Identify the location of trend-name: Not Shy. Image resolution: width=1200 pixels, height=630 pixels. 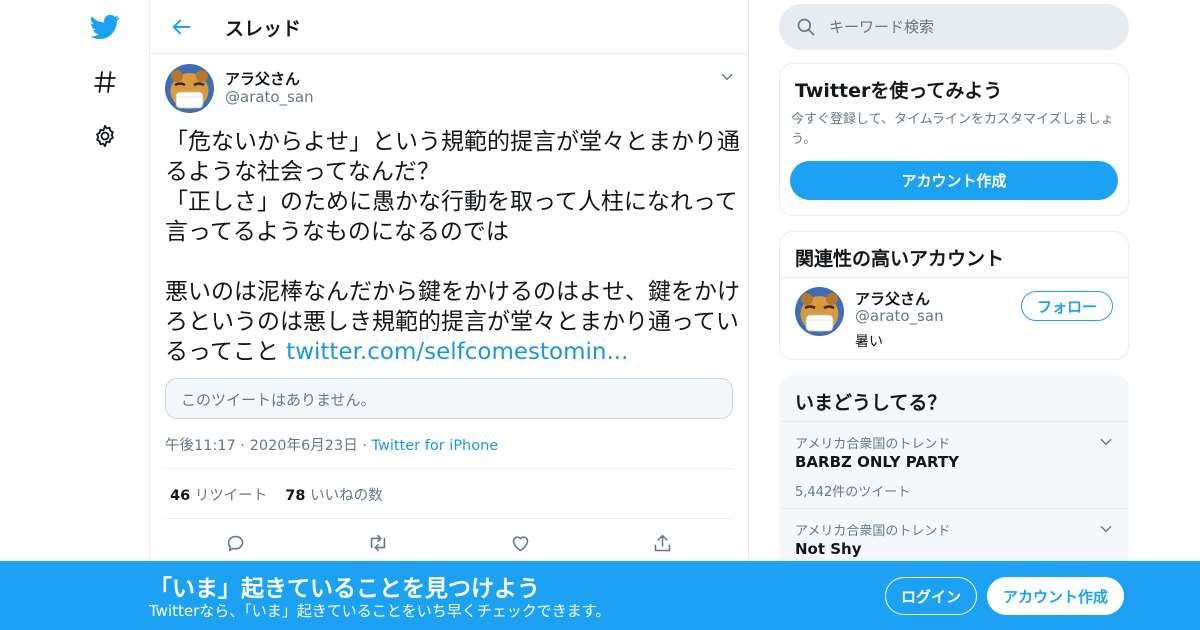
(828, 549).